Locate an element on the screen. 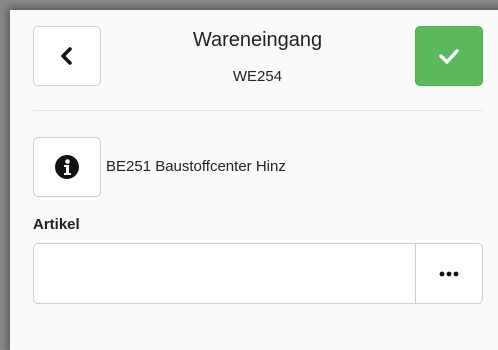  info-circle-icon is located at coordinates (67, 167).